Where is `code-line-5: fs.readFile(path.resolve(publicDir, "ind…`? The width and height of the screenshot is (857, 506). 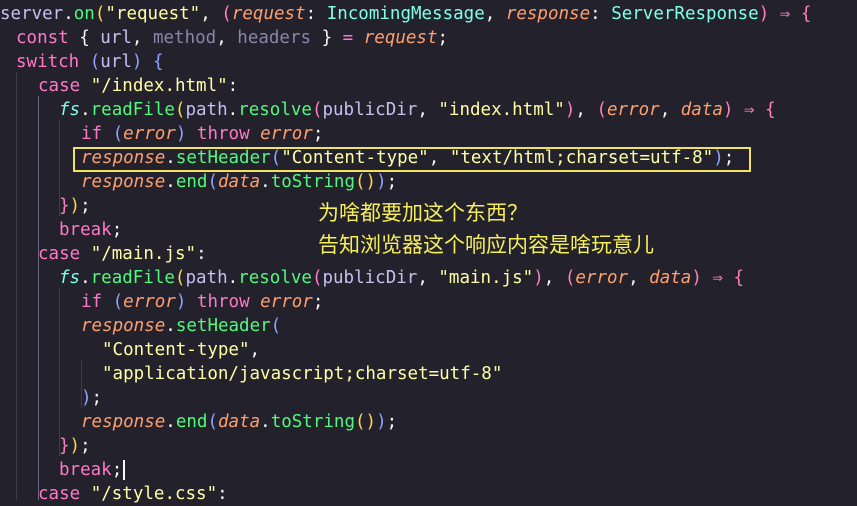 code-line-5: fs.readFile(path.resolve(publicDir, "ind… is located at coordinates (417, 110).